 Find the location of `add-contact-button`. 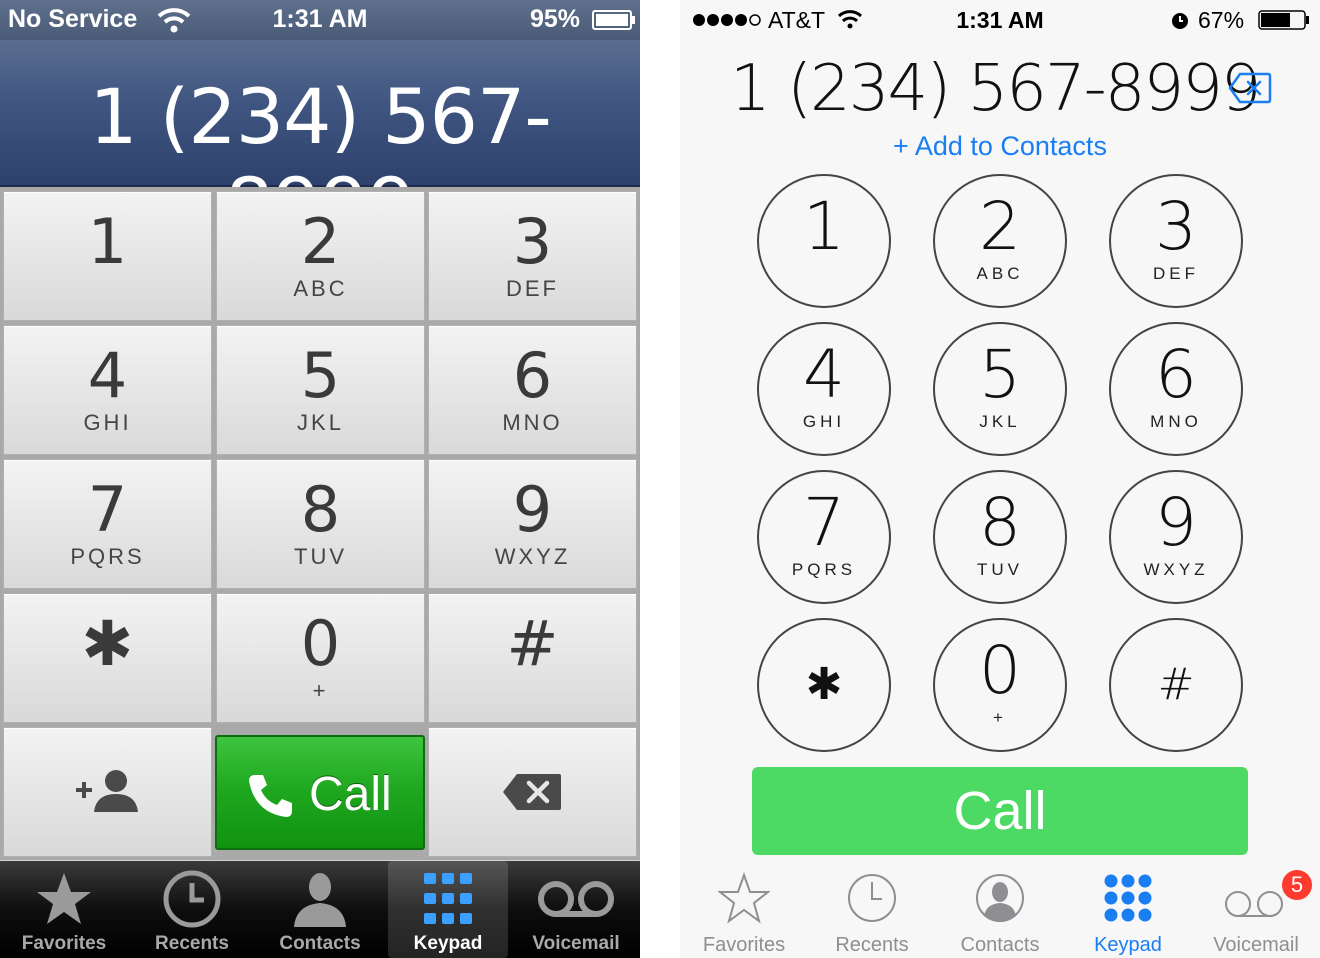

add-contact-button is located at coordinates (107, 792).